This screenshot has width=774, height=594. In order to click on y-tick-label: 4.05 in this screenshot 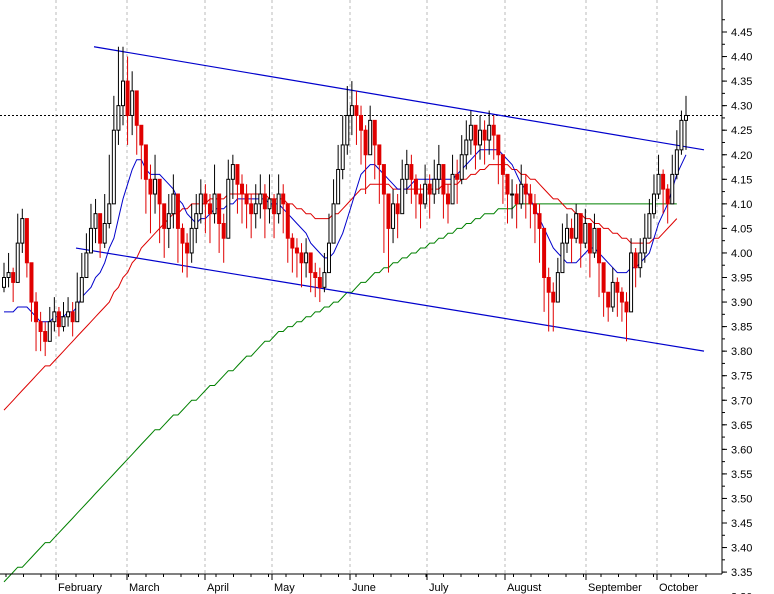, I will do `click(741, 229)`.